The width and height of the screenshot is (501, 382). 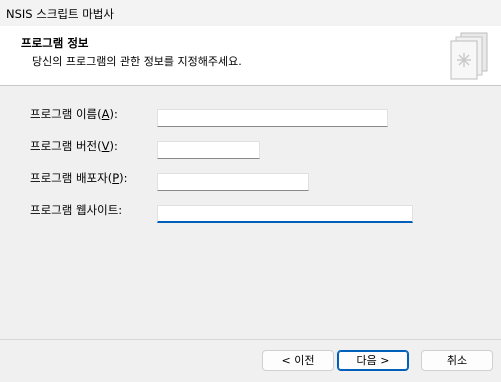 What do you see at coordinates (373, 360) in the screenshot?
I see `next-button: 다음 >` at bounding box center [373, 360].